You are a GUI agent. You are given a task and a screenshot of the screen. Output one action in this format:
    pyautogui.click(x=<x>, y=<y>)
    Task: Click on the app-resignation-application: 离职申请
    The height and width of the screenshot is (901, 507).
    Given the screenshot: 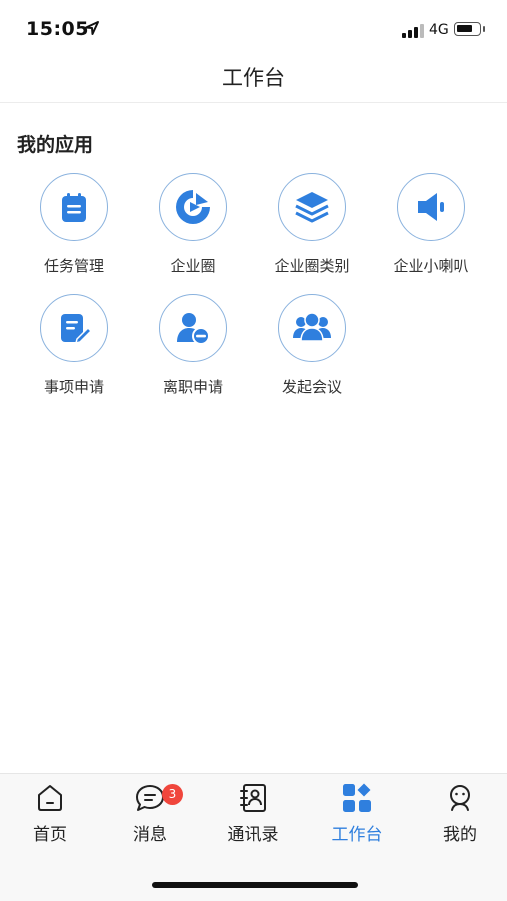 What is the action you would take?
    pyautogui.click(x=194, y=349)
    